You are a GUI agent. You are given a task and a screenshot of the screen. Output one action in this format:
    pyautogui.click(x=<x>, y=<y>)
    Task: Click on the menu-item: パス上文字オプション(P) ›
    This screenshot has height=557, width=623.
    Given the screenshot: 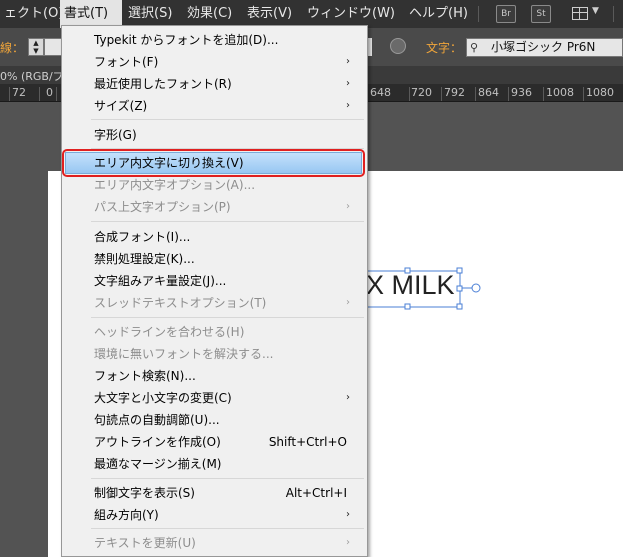 What is the action you would take?
    pyautogui.click(x=214, y=207)
    